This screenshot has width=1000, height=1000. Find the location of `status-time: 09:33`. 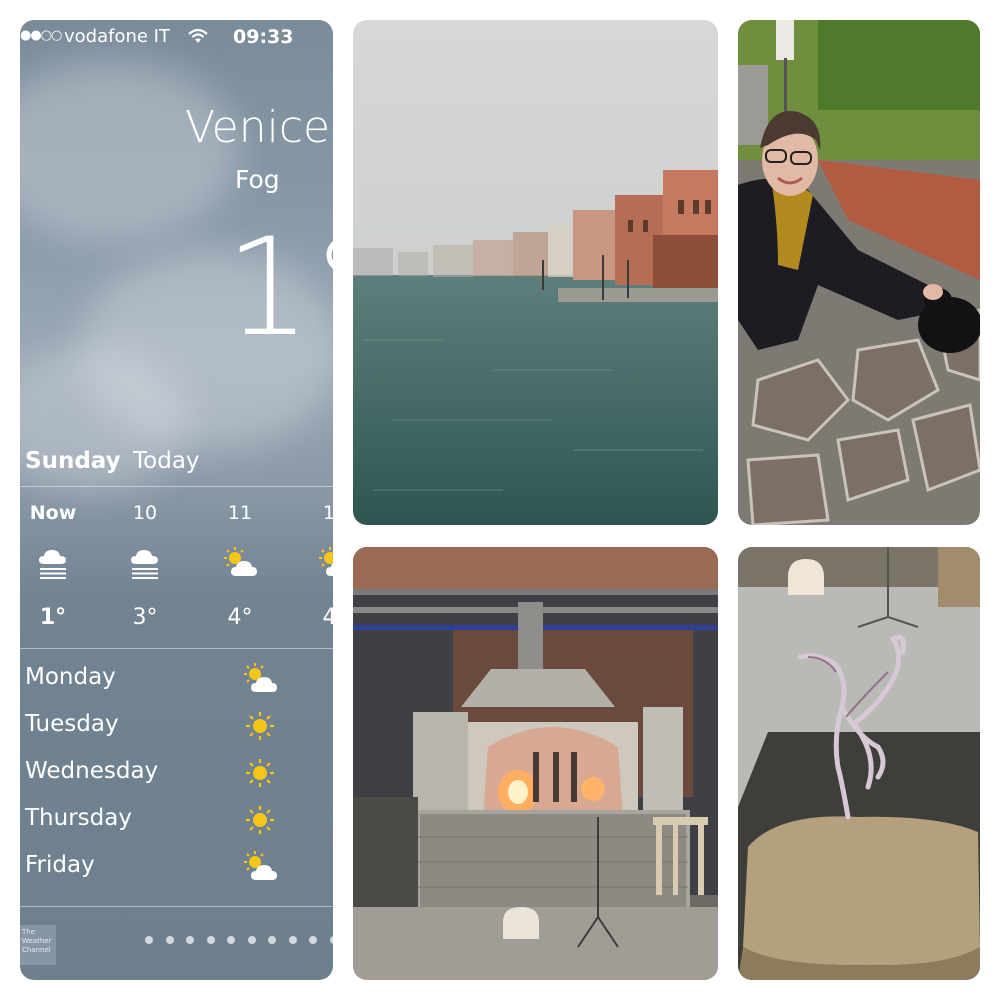

status-time: 09:33 is located at coordinates (263, 37).